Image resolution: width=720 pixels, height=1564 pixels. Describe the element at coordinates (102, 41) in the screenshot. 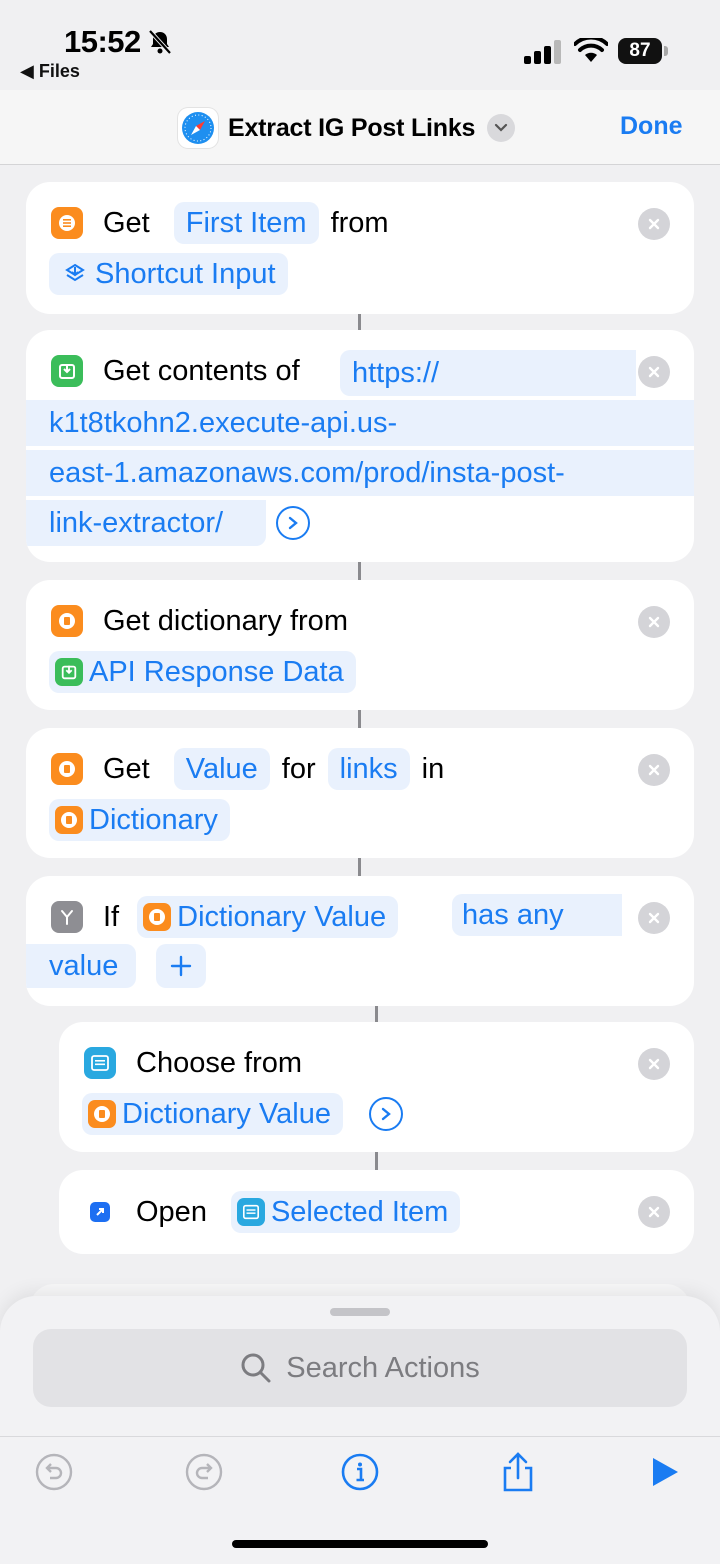

I see `status-time: 15:52` at that location.